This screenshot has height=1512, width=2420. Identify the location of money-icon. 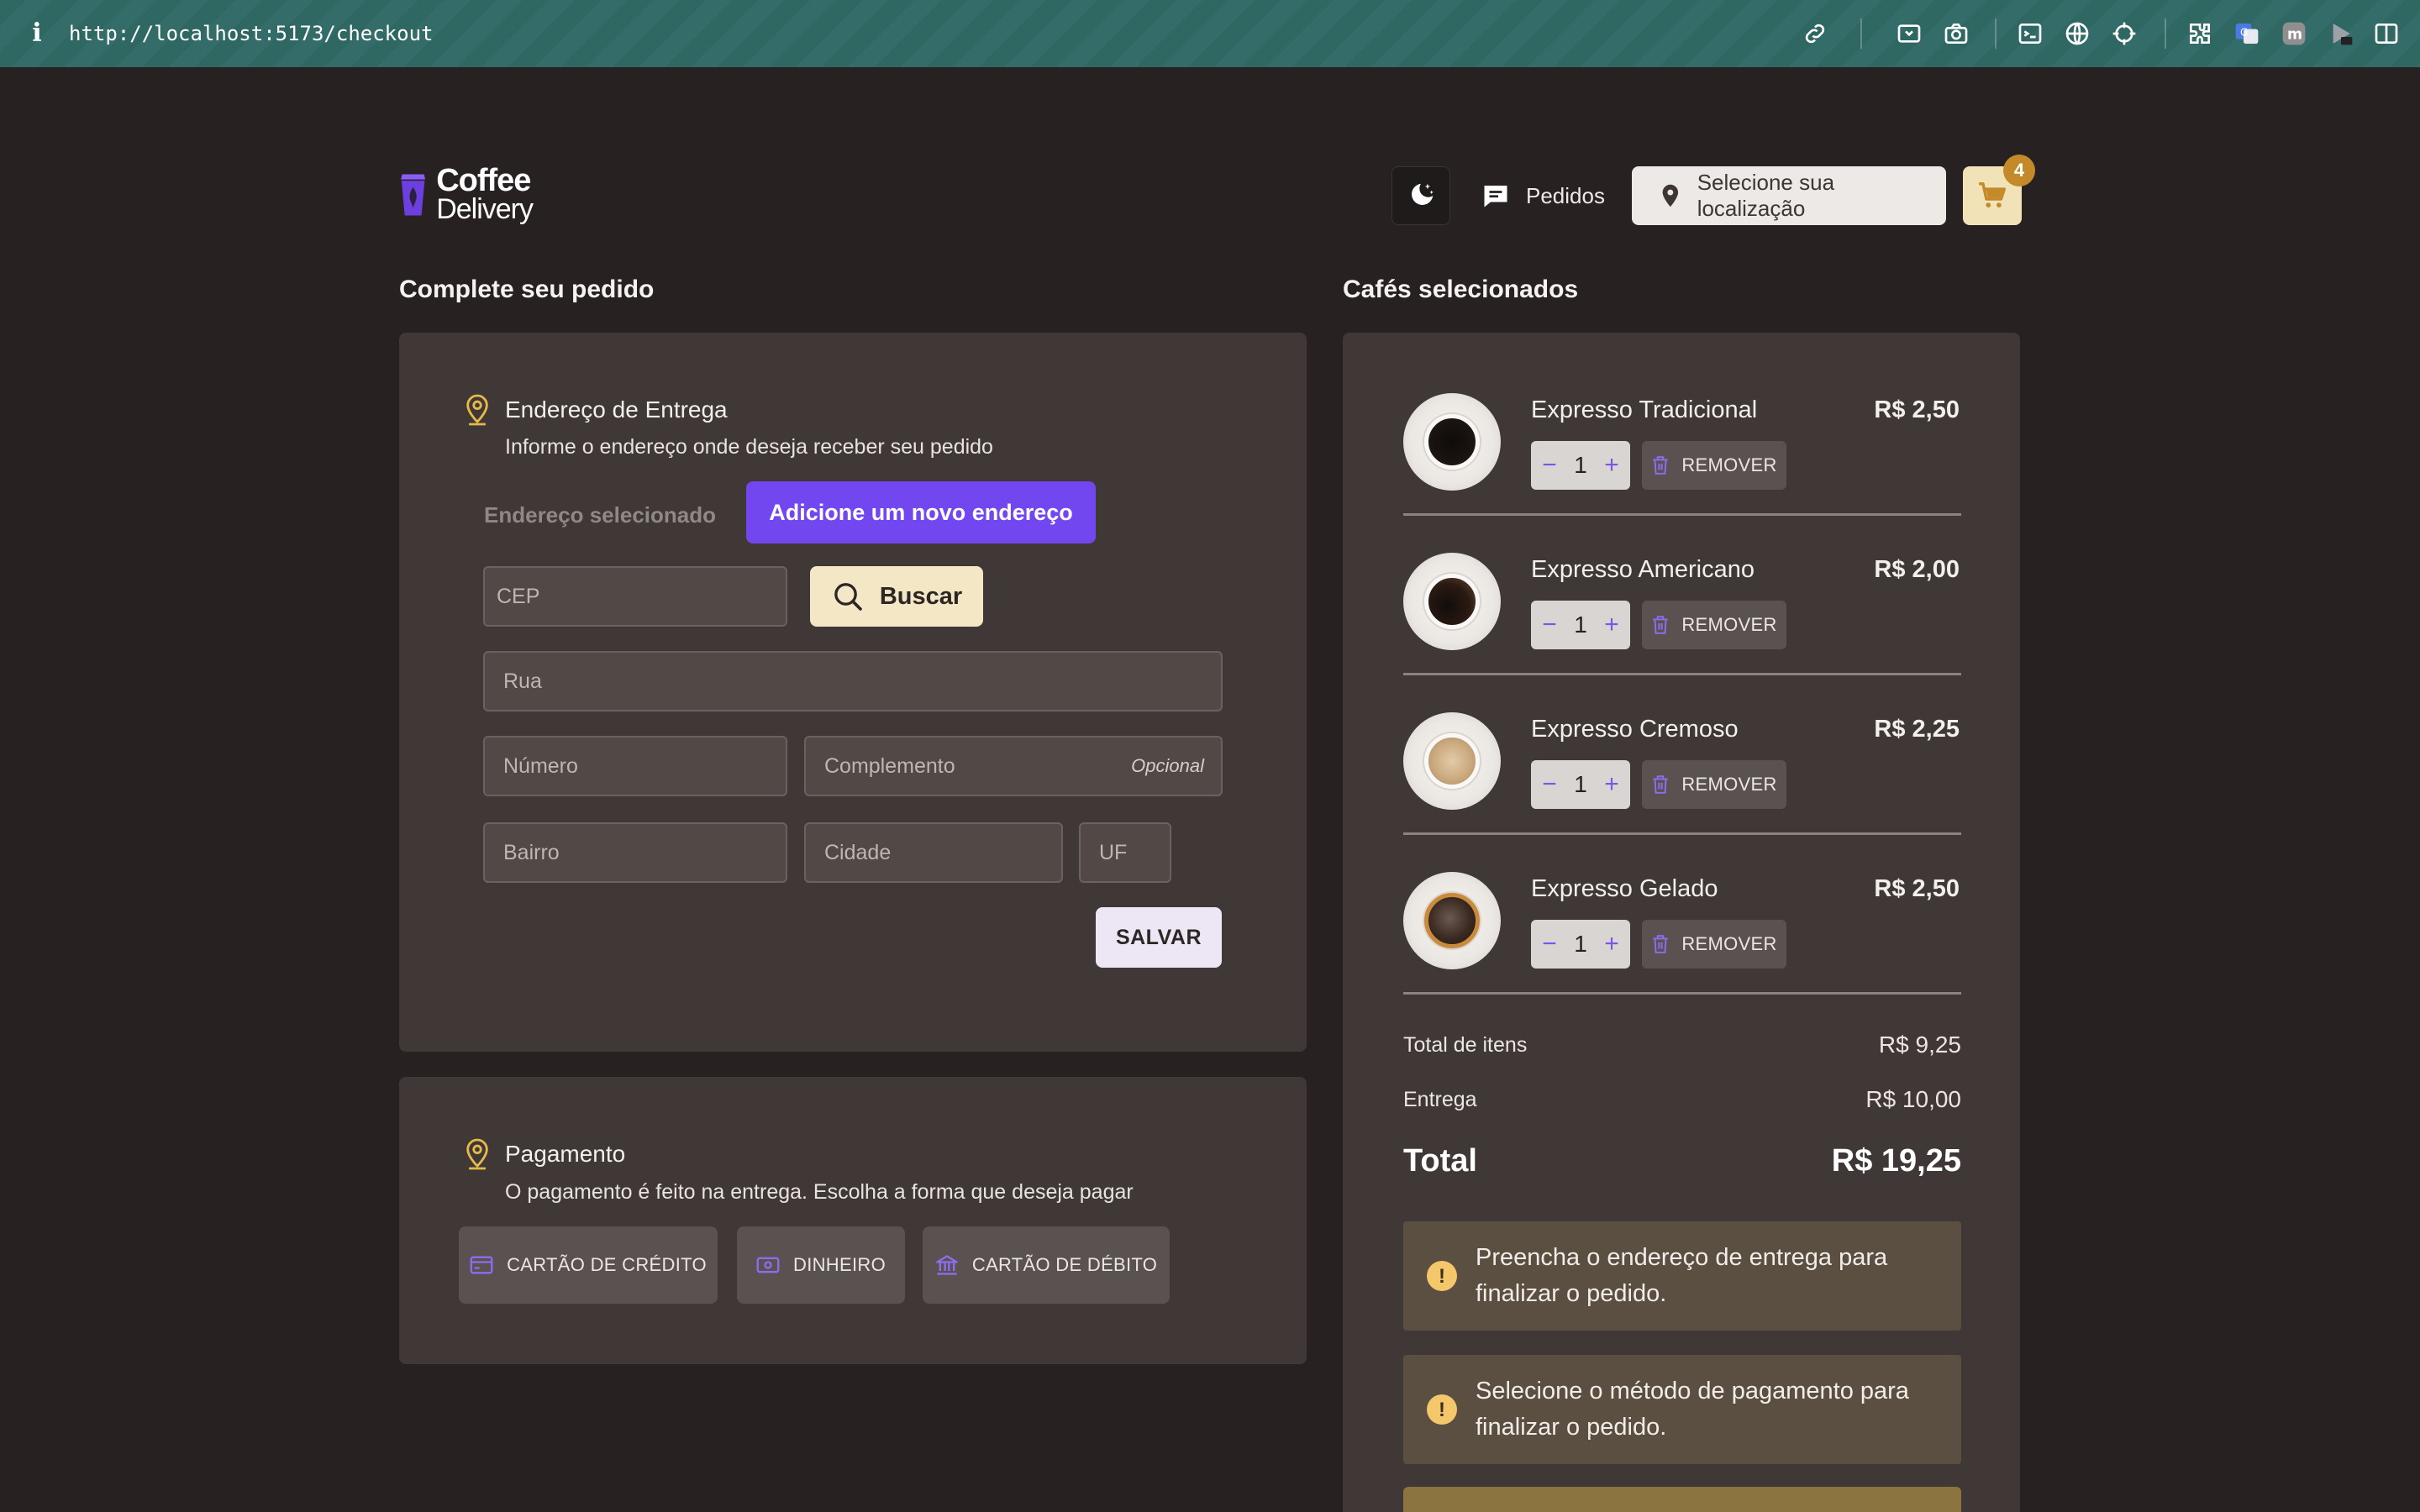
(768, 1265).